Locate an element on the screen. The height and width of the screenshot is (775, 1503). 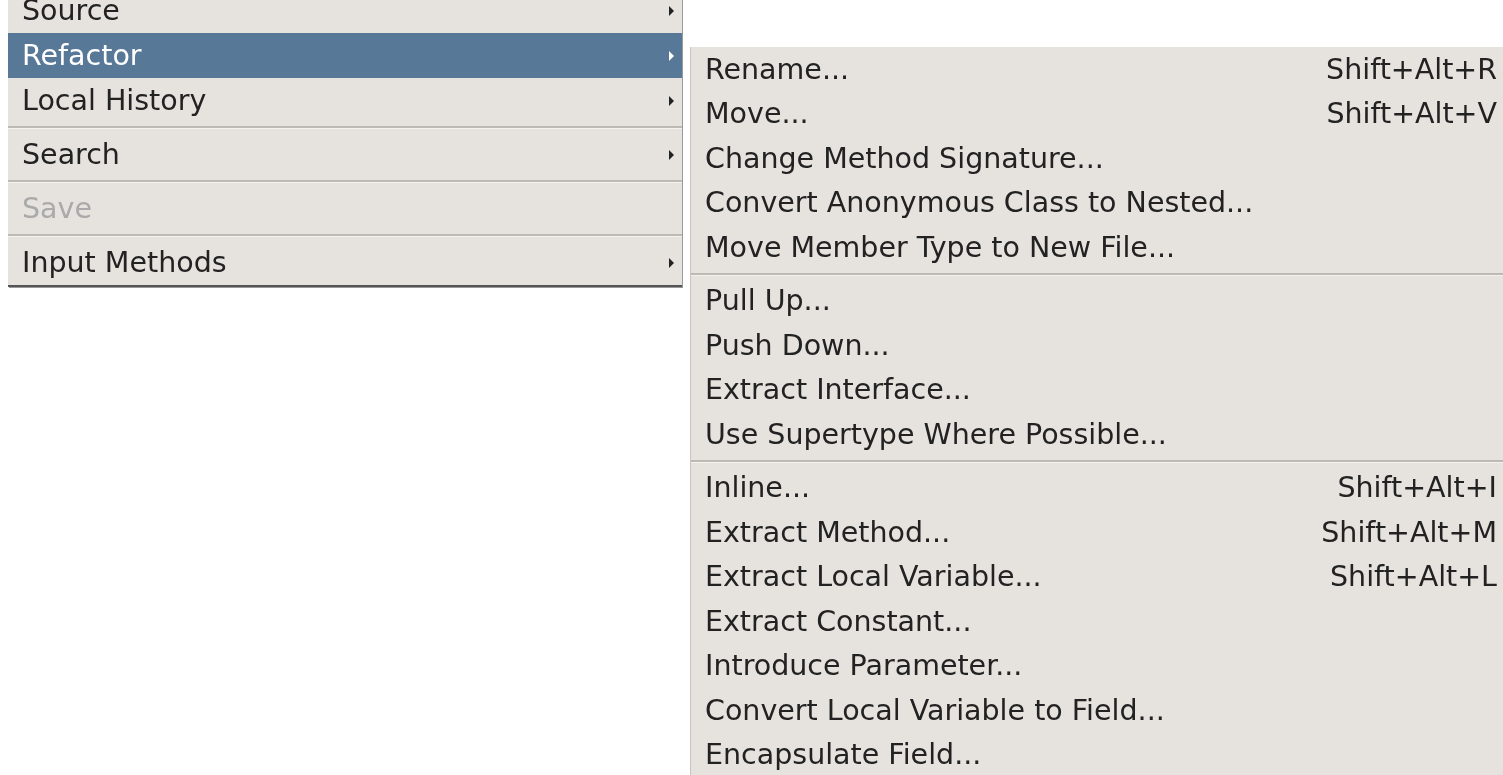
menu-item: Move... Shift+Alt+V is located at coordinates (1097, 113).